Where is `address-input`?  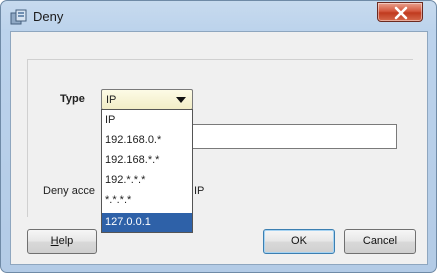
address-input is located at coordinates (292, 136).